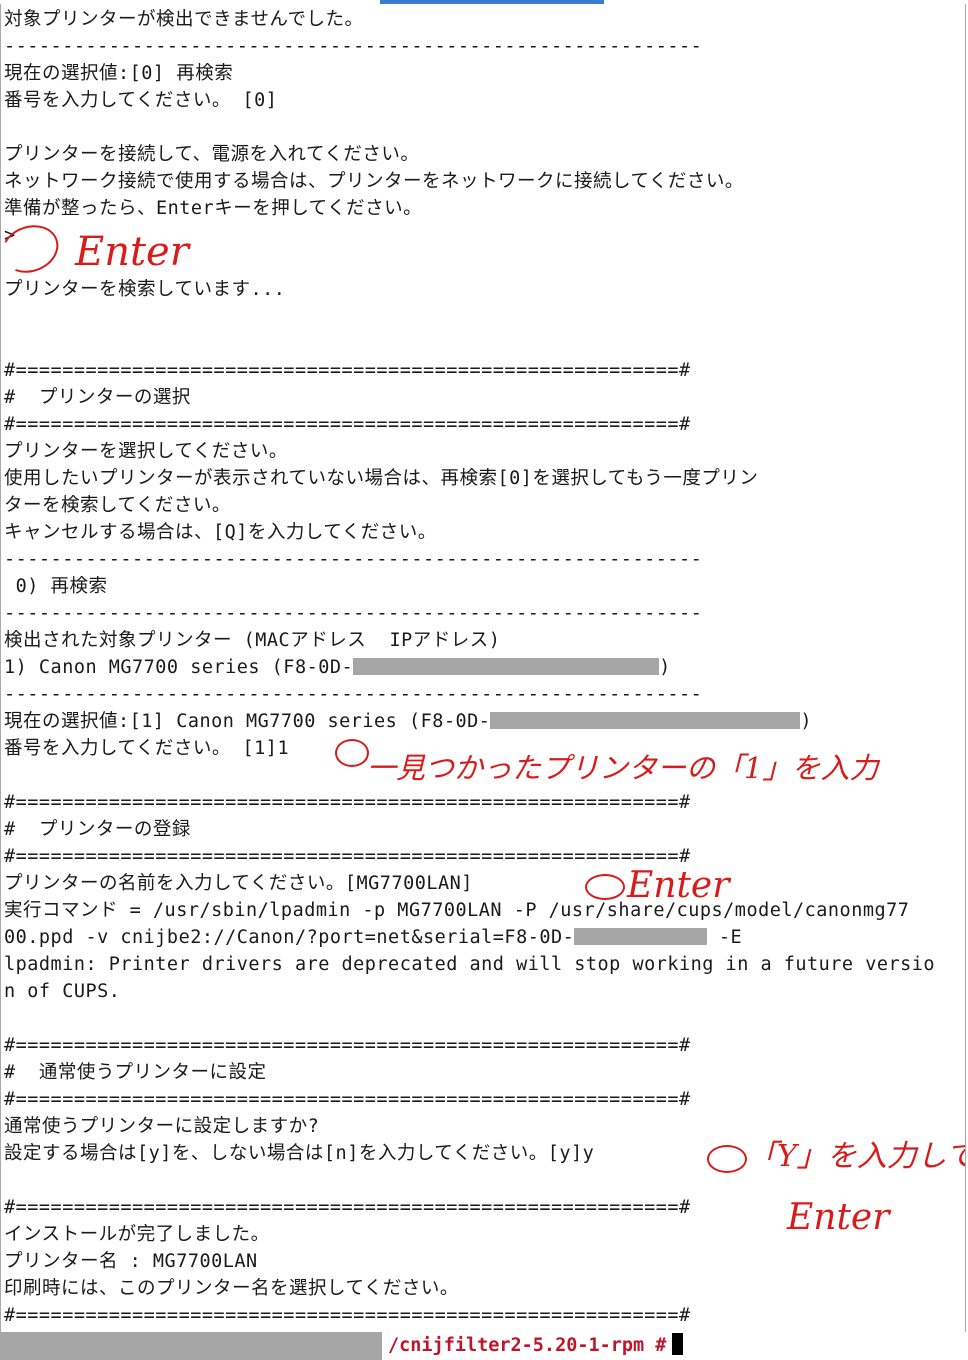  I want to click on shell-prompt-text: /cnijfilter2-5.20-1-rpm #, so click(527, 1345).